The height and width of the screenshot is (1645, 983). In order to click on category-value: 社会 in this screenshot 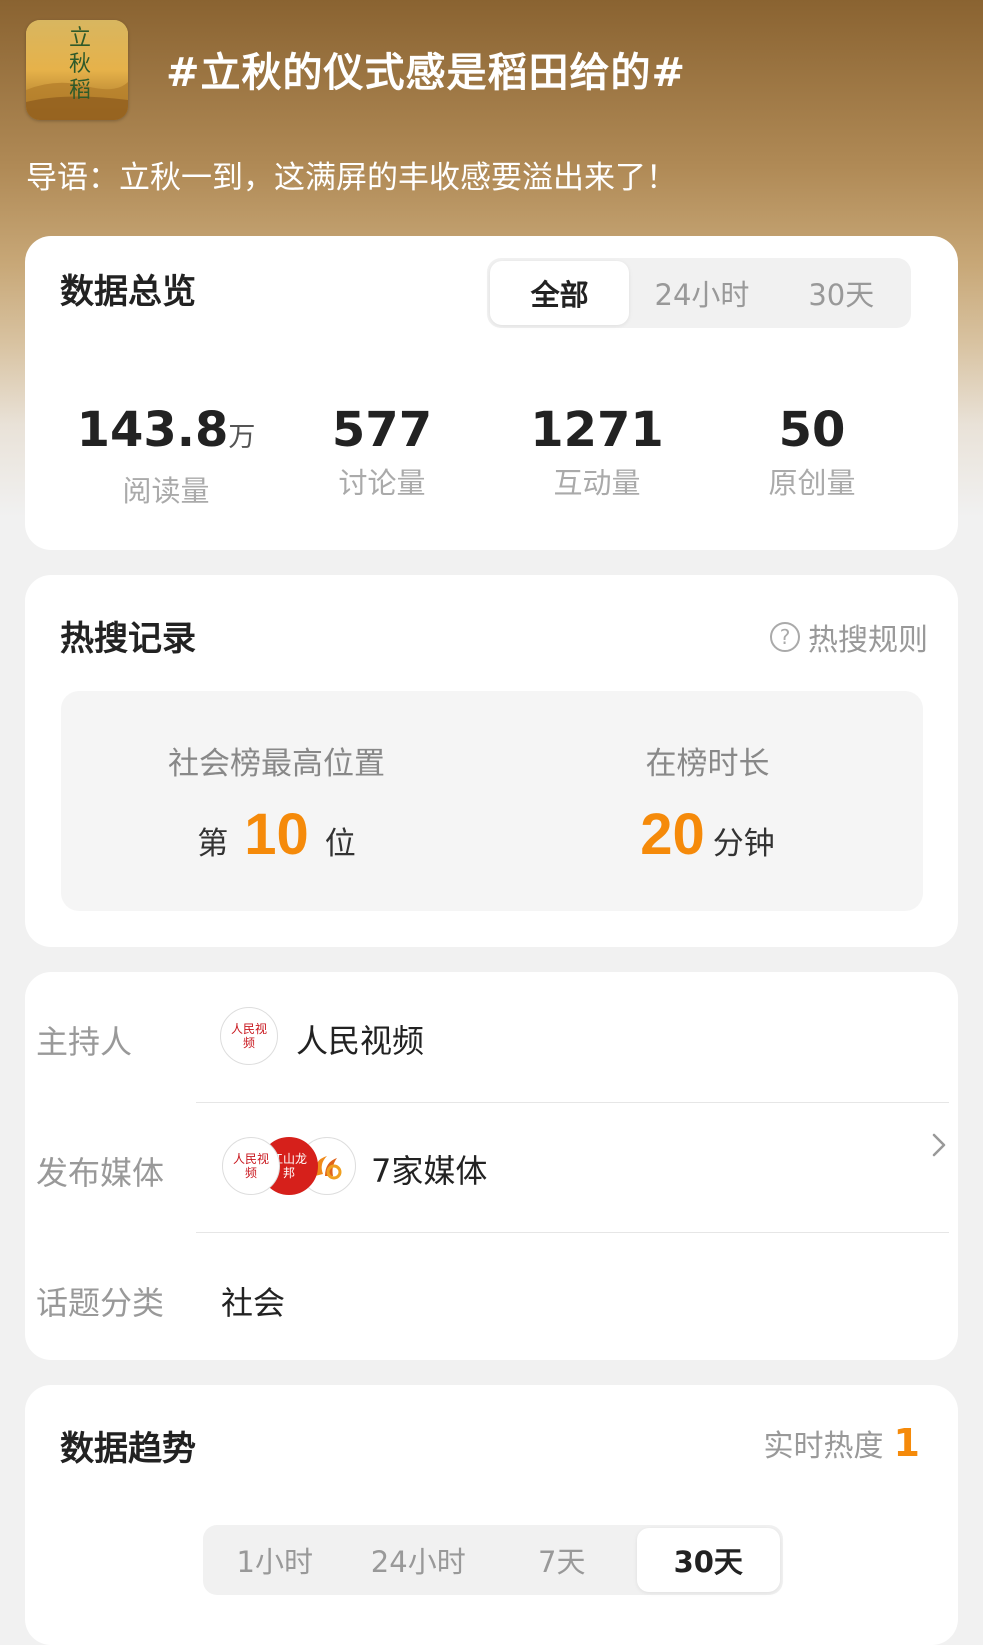, I will do `click(253, 1301)`.